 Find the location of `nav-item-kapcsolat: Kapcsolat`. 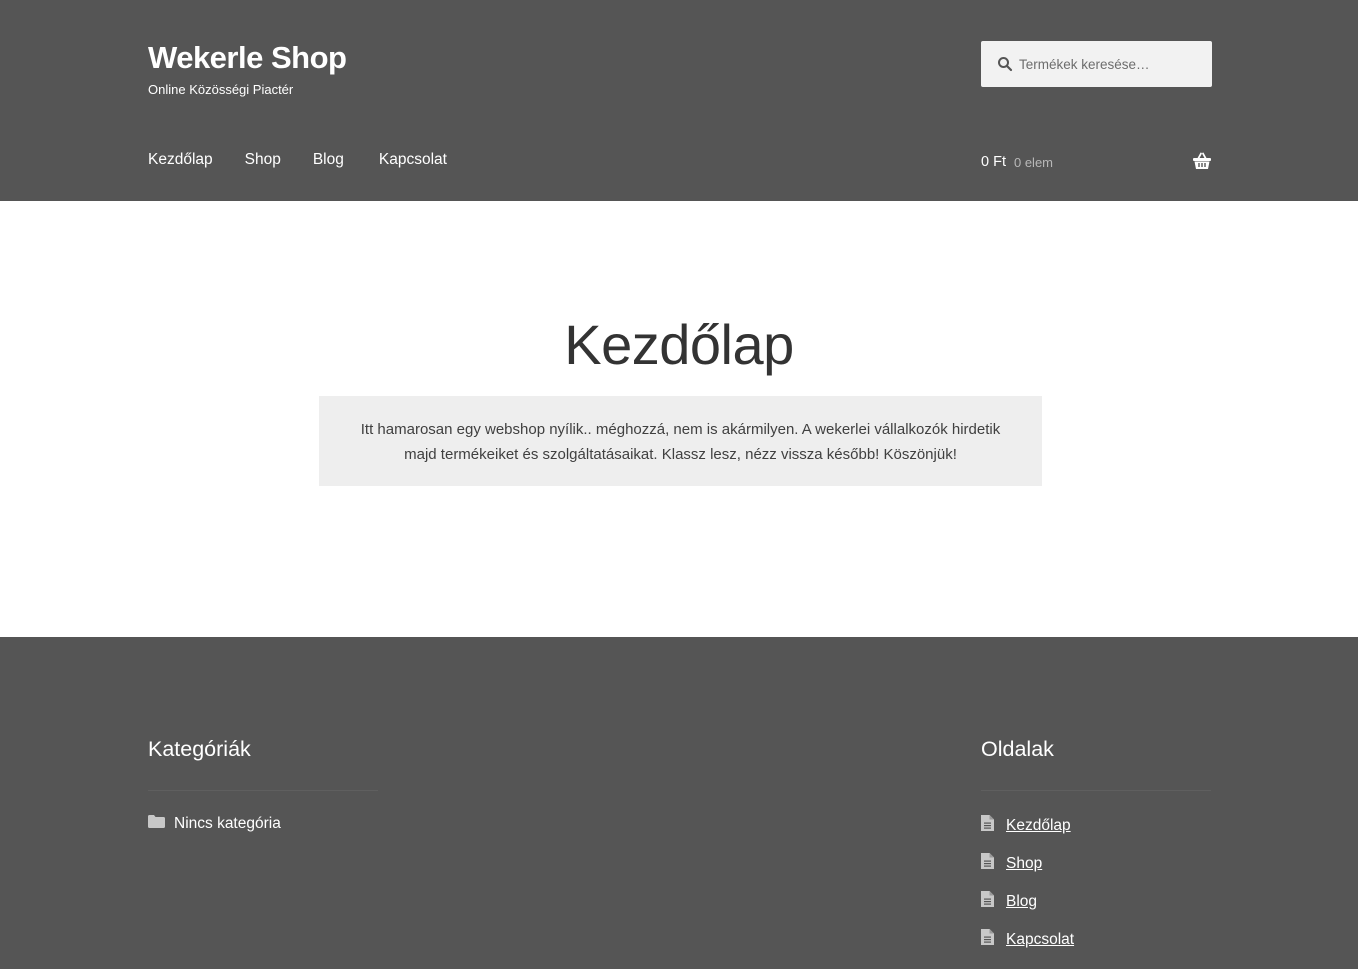

nav-item-kapcsolat: Kapcsolat is located at coordinates (413, 160).